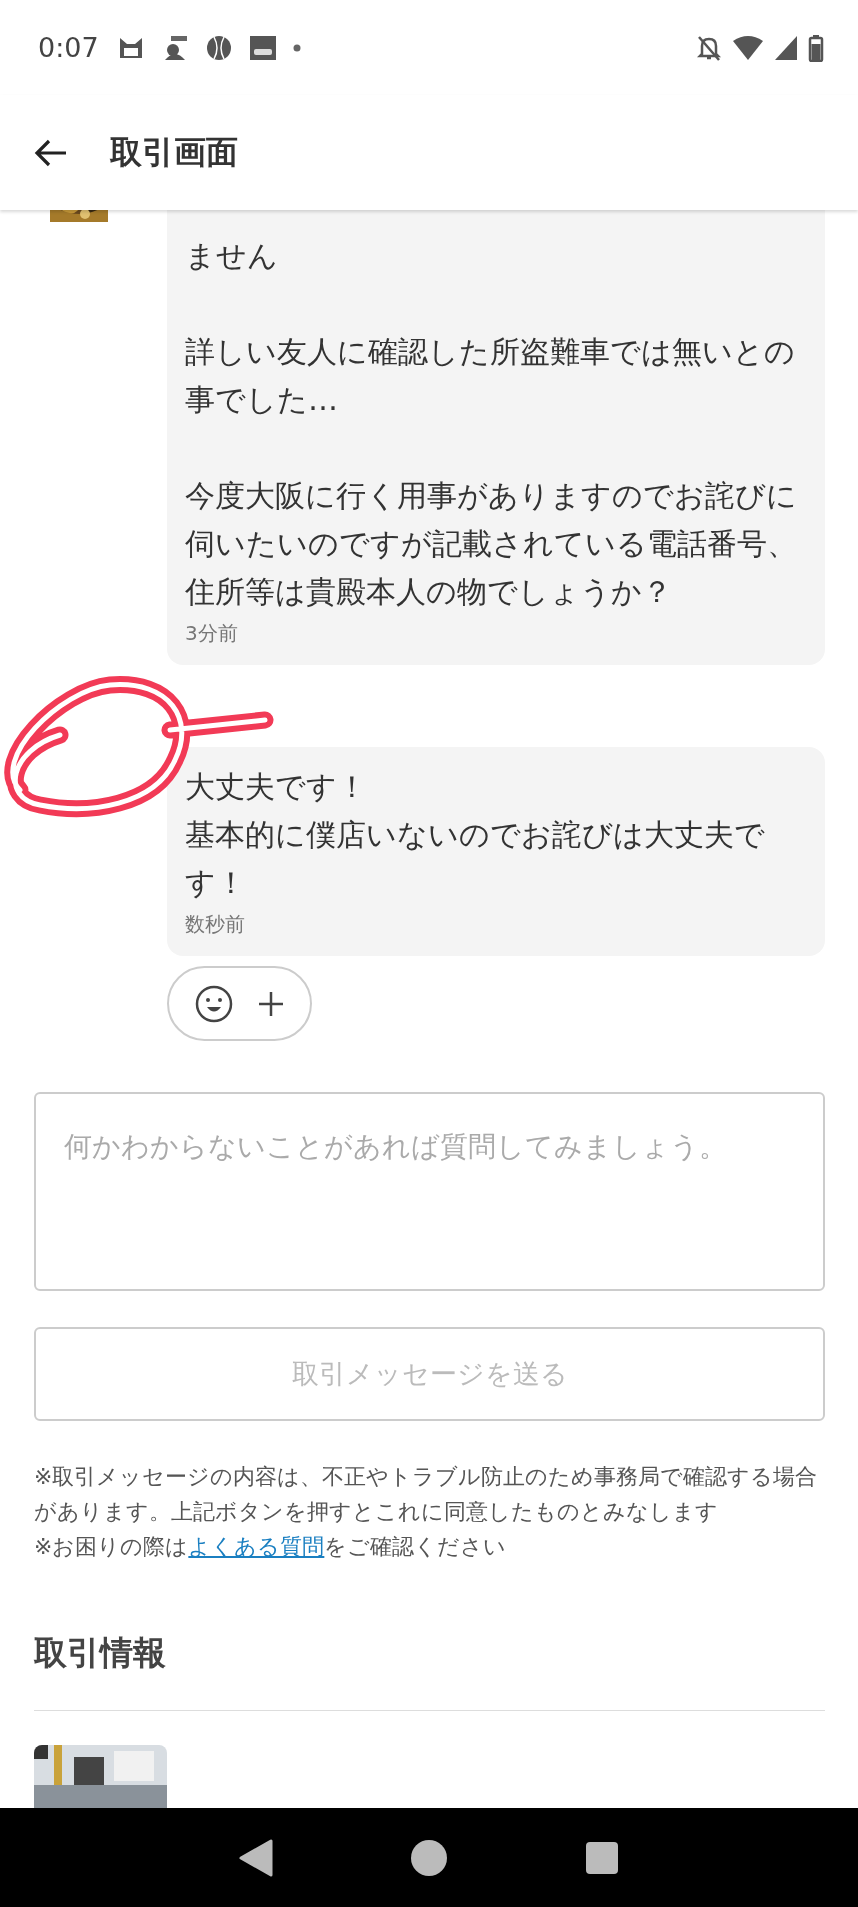 This screenshot has height=1907, width=858. I want to click on status-time: 0:07, so click(68, 47).